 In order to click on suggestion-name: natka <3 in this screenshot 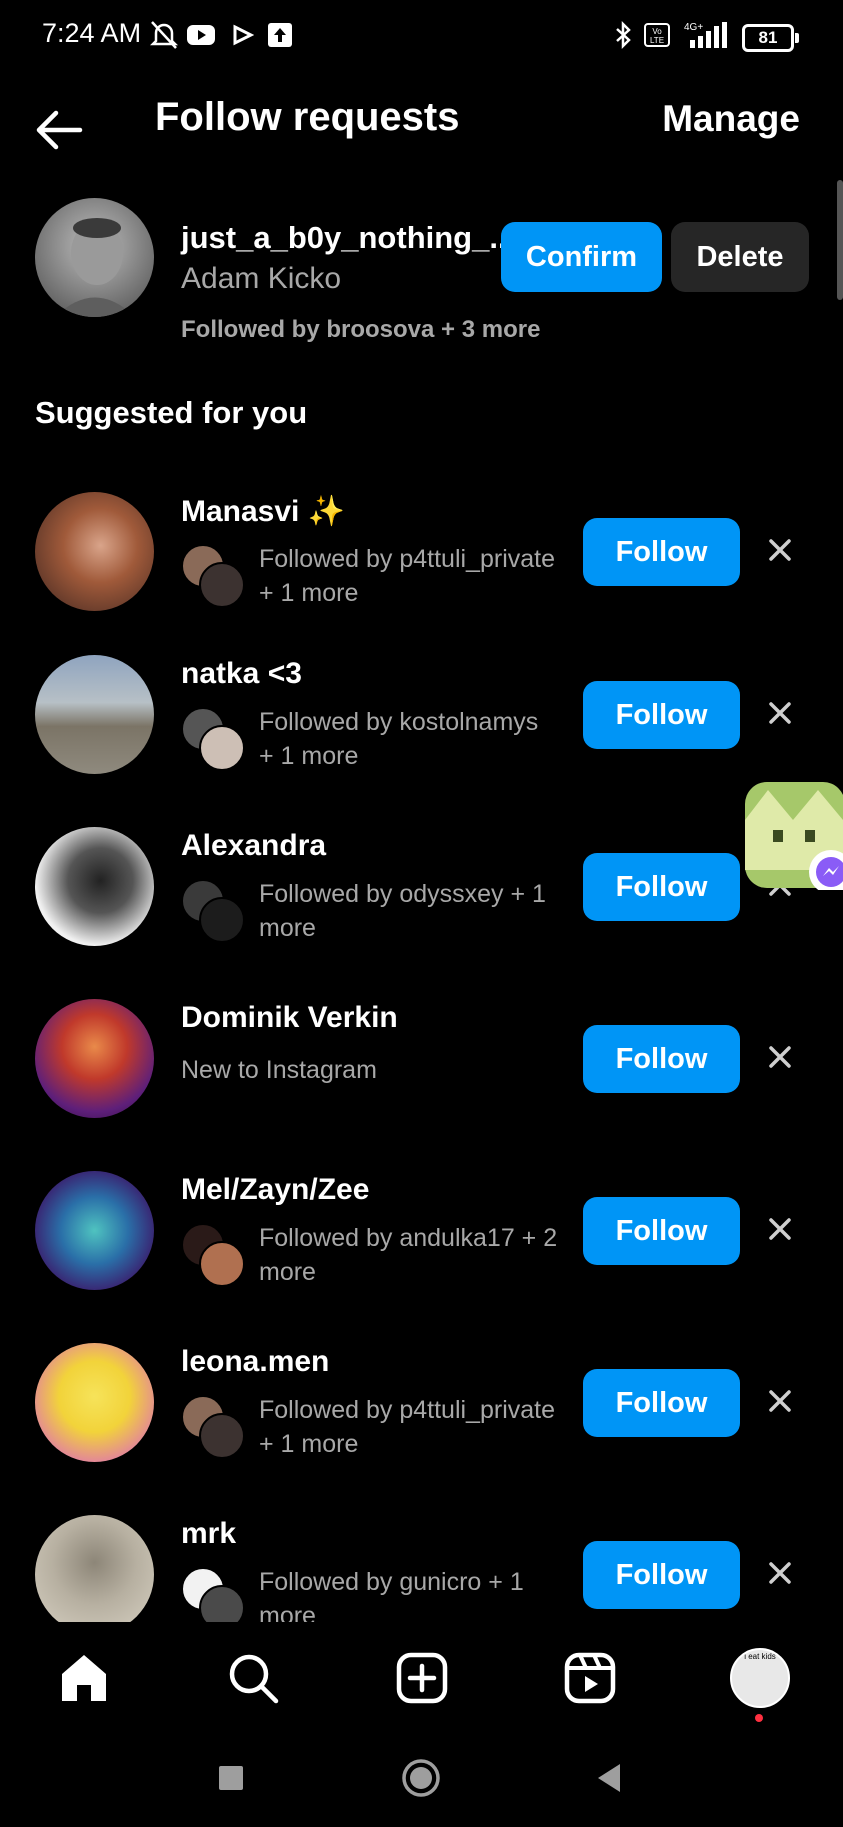, I will do `click(241, 674)`.